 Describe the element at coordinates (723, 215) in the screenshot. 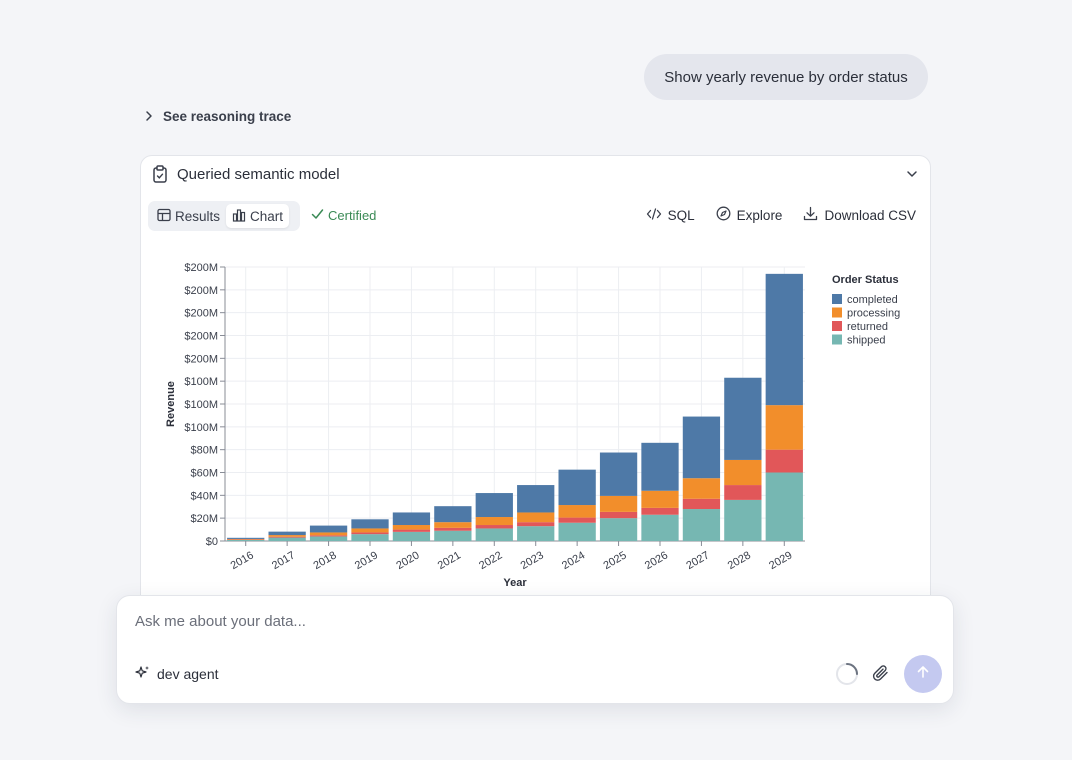

I see `compass-icon` at that location.